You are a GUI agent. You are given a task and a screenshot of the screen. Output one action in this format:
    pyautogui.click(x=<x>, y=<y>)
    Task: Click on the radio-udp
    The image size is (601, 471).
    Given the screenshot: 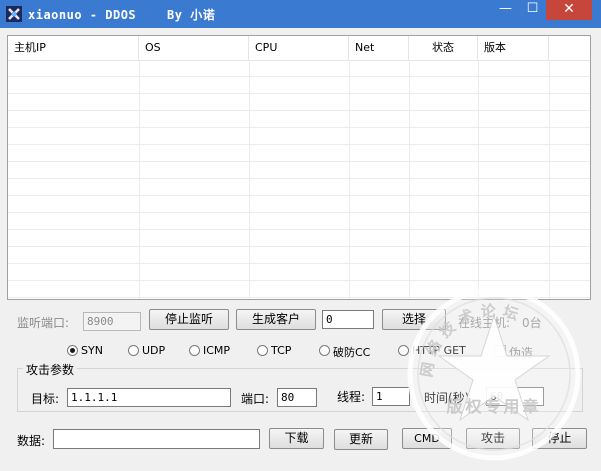 What is the action you would take?
    pyautogui.click(x=133, y=350)
    